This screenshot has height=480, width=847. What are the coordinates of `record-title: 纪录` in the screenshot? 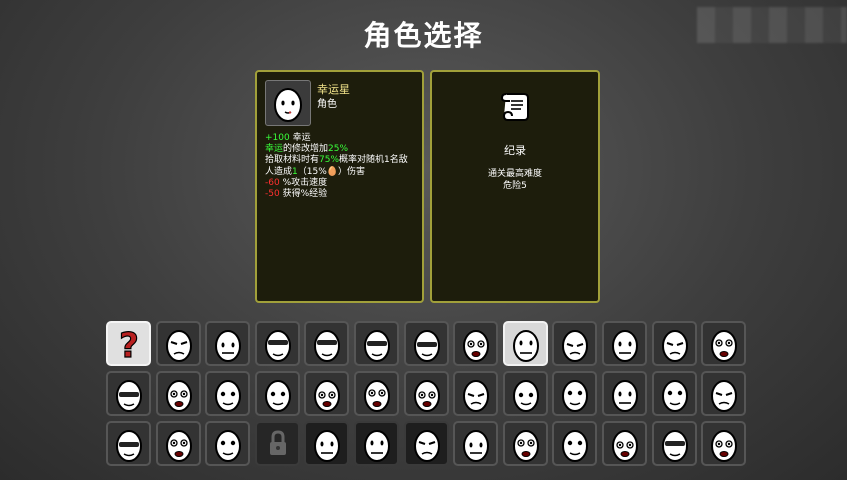 It's located at (515, 150).